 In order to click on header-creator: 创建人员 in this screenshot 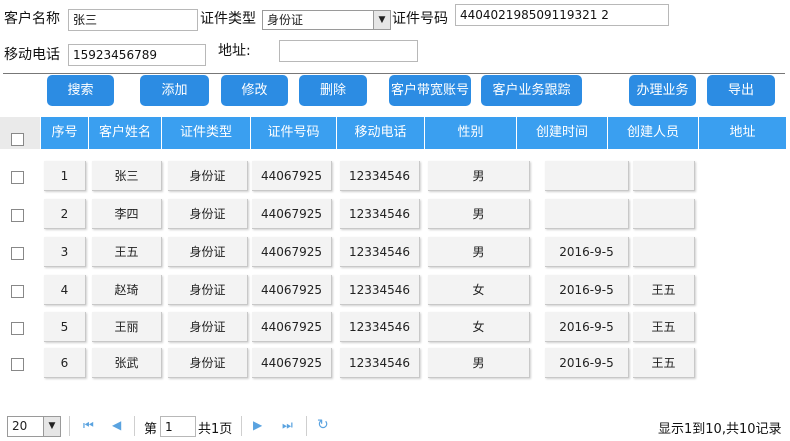, I will do `click(652, 133)`.